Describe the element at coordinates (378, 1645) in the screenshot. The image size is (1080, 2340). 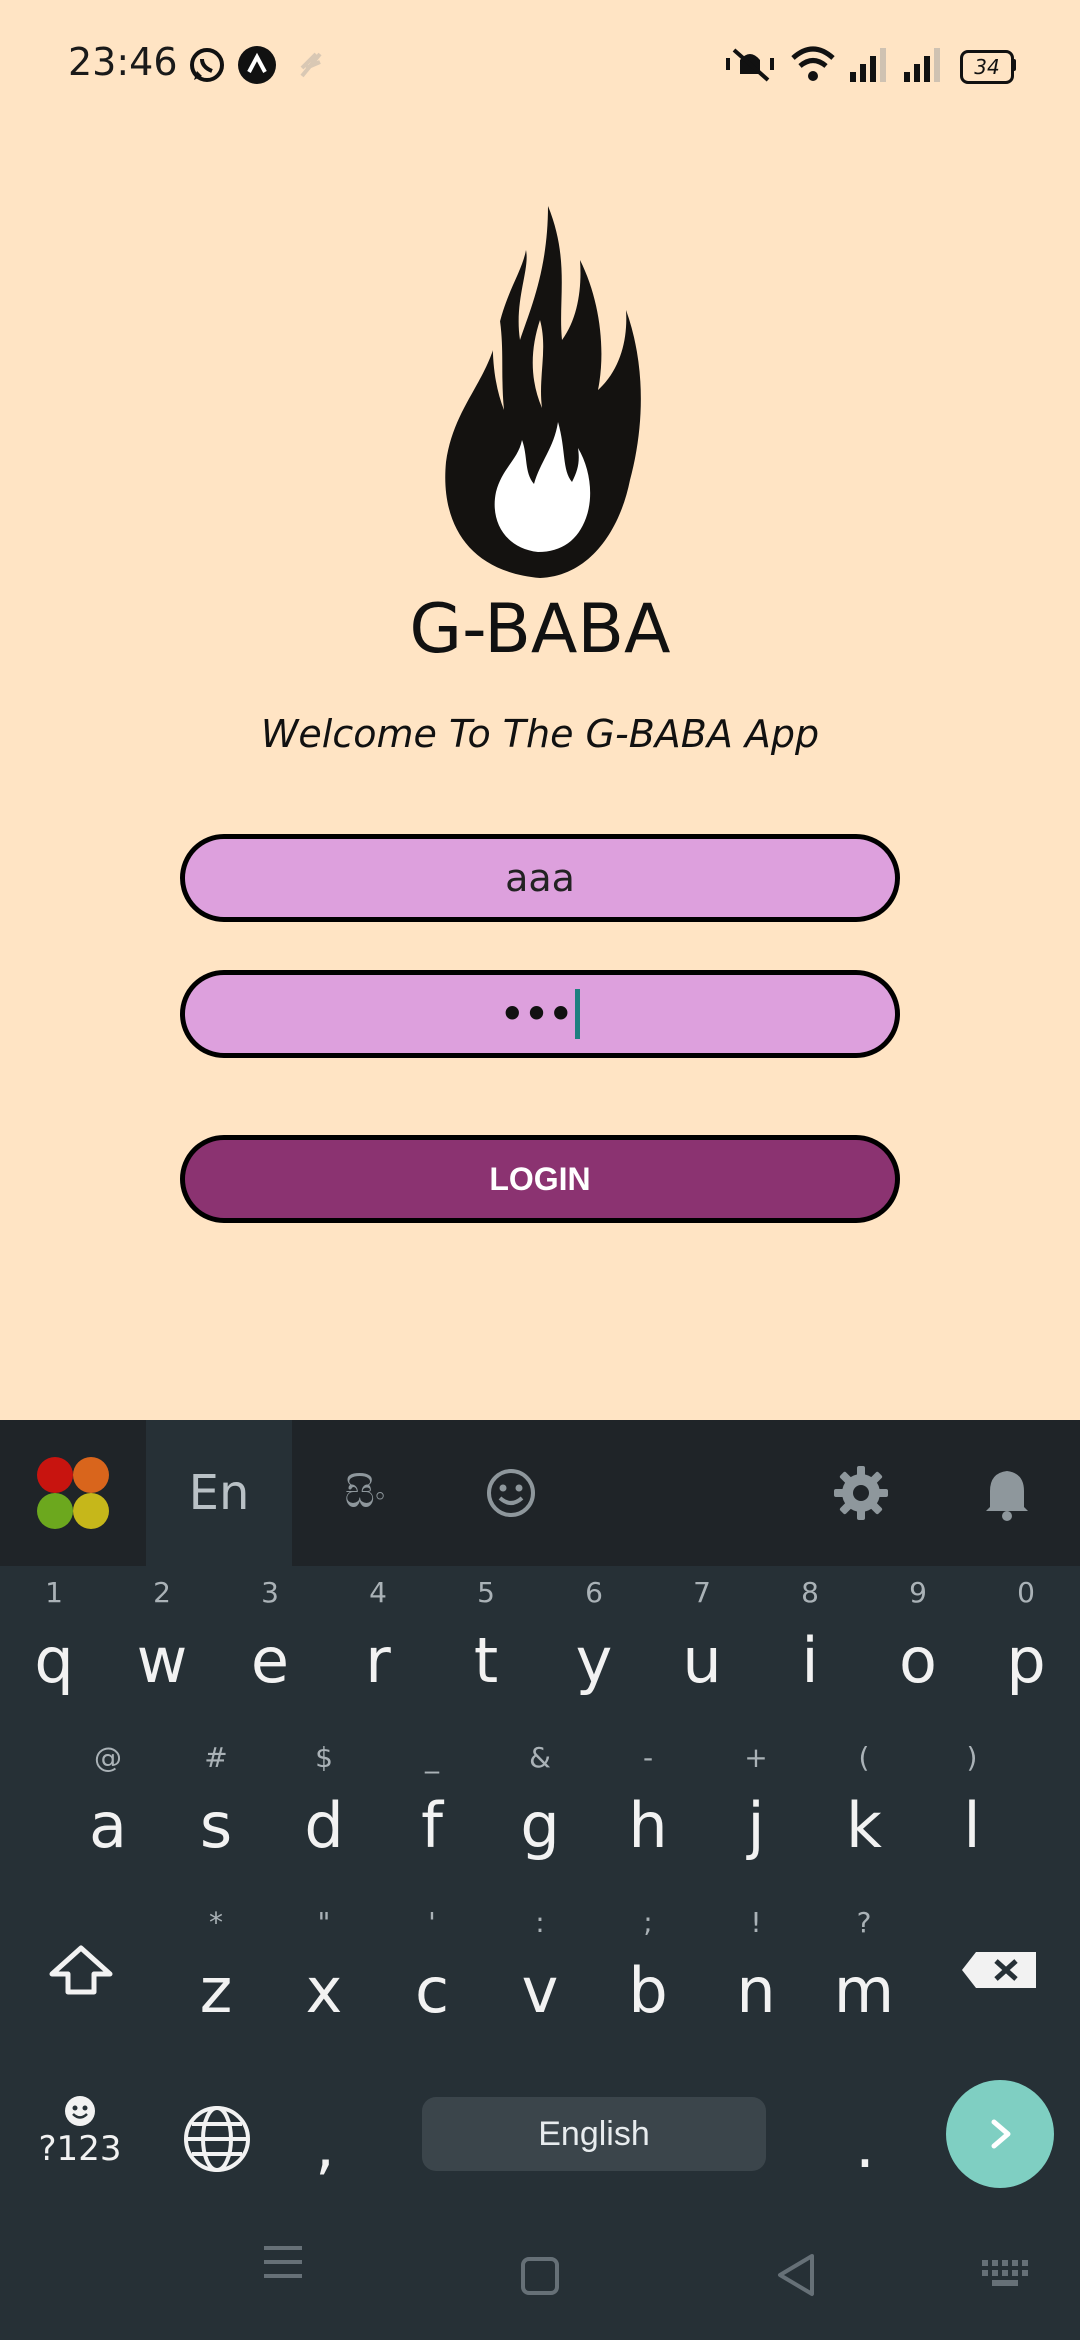
I see `key-r: 4r` at that location.